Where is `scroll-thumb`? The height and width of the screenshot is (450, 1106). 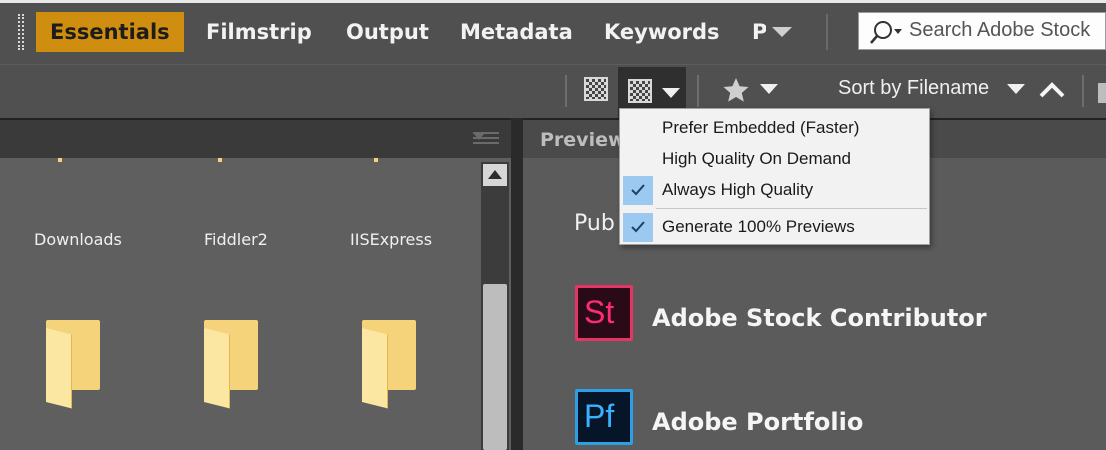
scroll-thumb is located at coordinates (495, 367).